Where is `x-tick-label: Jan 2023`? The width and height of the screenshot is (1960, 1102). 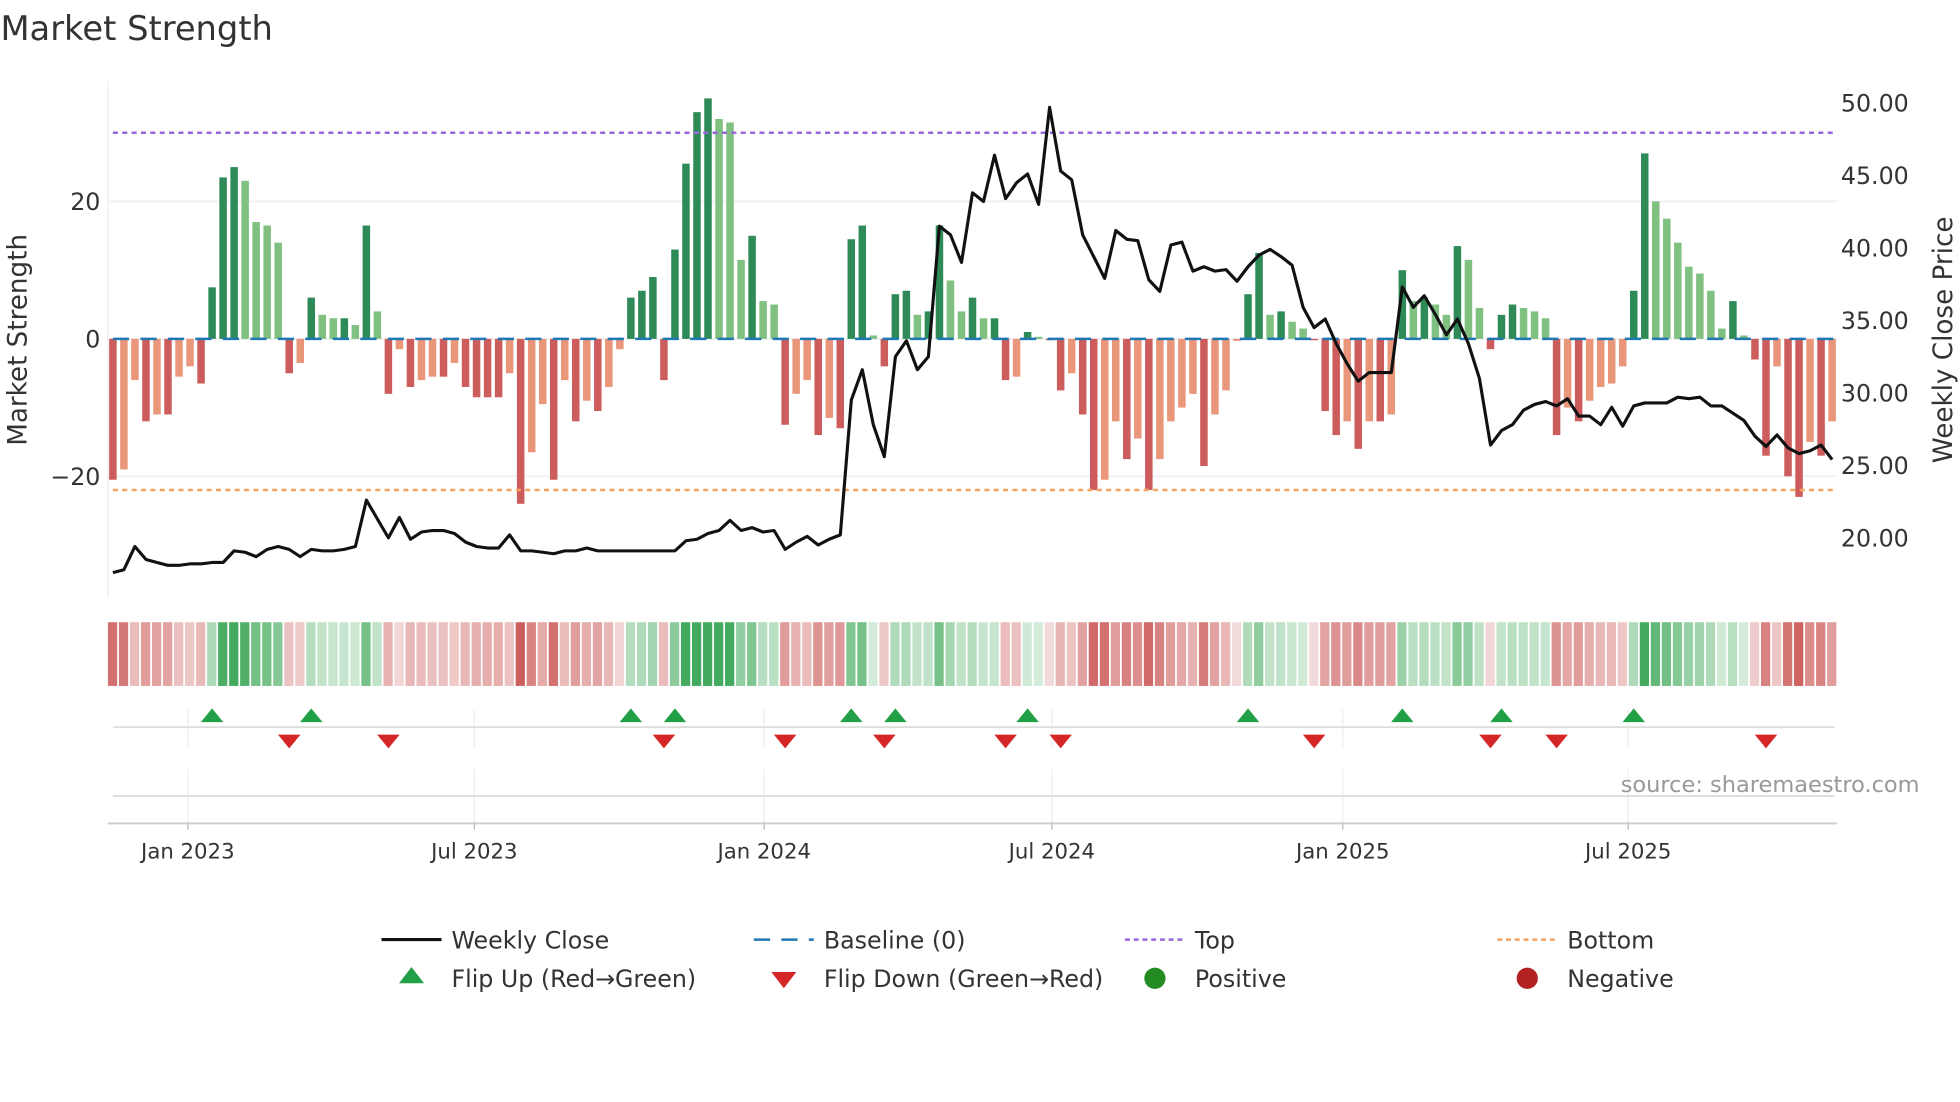 x-tick-label: Jan 2023 is located at coordinates (187, 851).